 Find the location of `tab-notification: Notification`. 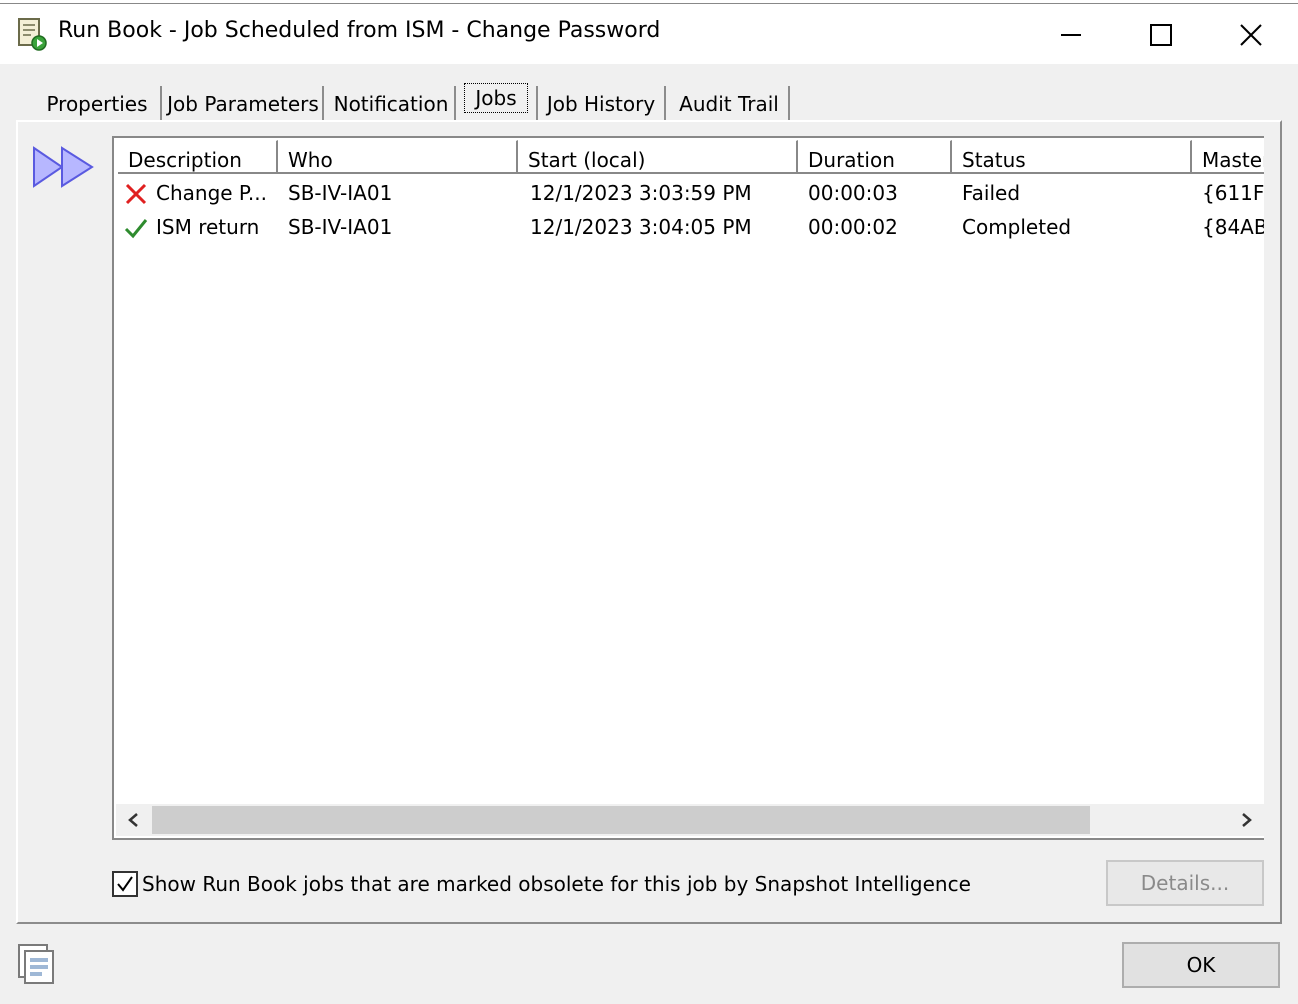

tab-notification: Notification is located at coordinates (392, 104).